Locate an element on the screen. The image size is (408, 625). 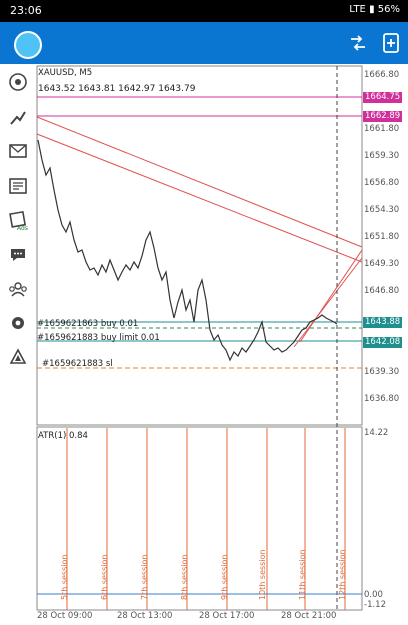
session-label: 7th session is located at coordinates (144, 577).